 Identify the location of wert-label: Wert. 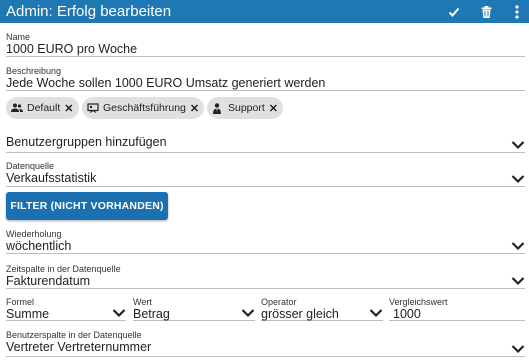
(142, 302).